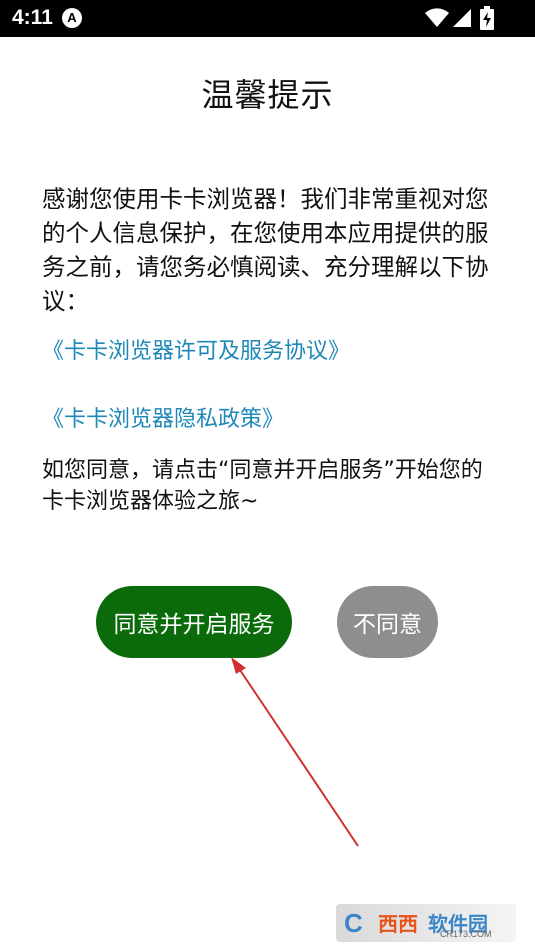 Image resolution: width=535 pixels, height=951 pixels. I want to click on license-agreement-link: 《卡卡浏览器许可及服务协议》, so click(196, 349).